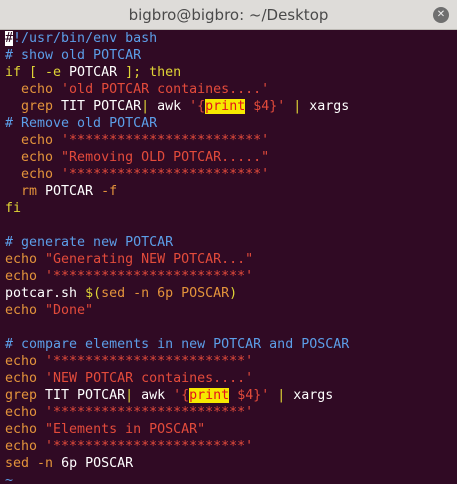  I want to click on code-line: fi, so click(231, 208).